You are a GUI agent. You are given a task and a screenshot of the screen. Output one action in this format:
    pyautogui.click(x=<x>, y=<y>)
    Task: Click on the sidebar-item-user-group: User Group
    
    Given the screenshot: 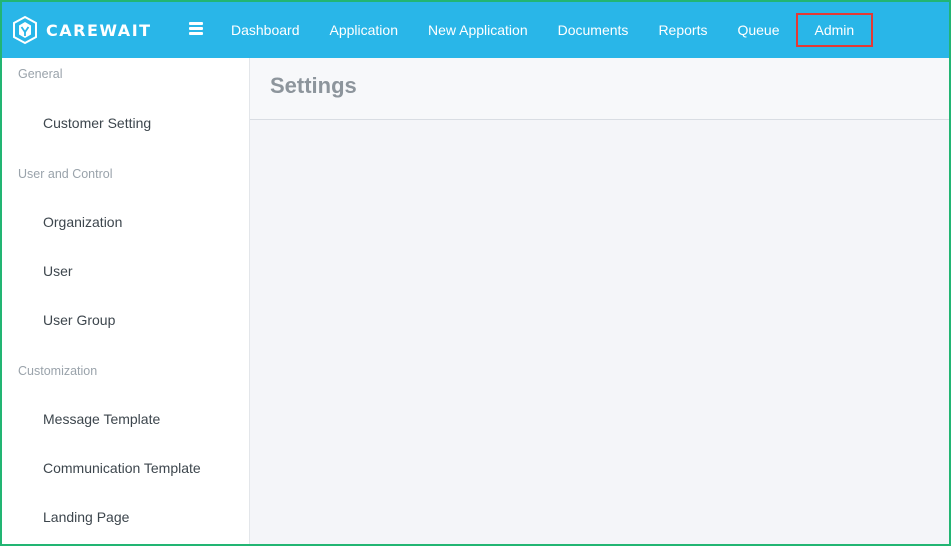 What is the action you would take?
    pyautogui.click(x=79, y=320)
    